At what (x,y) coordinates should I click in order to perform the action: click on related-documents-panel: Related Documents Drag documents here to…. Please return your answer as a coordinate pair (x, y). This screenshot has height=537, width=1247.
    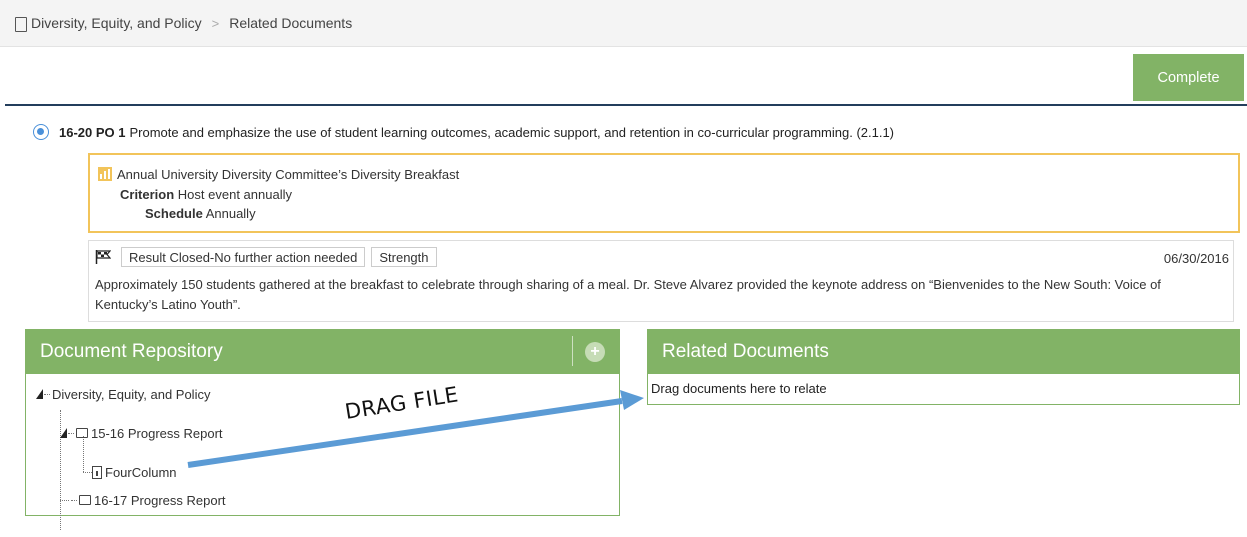
    Looking at the image, I should click on (943, 367).